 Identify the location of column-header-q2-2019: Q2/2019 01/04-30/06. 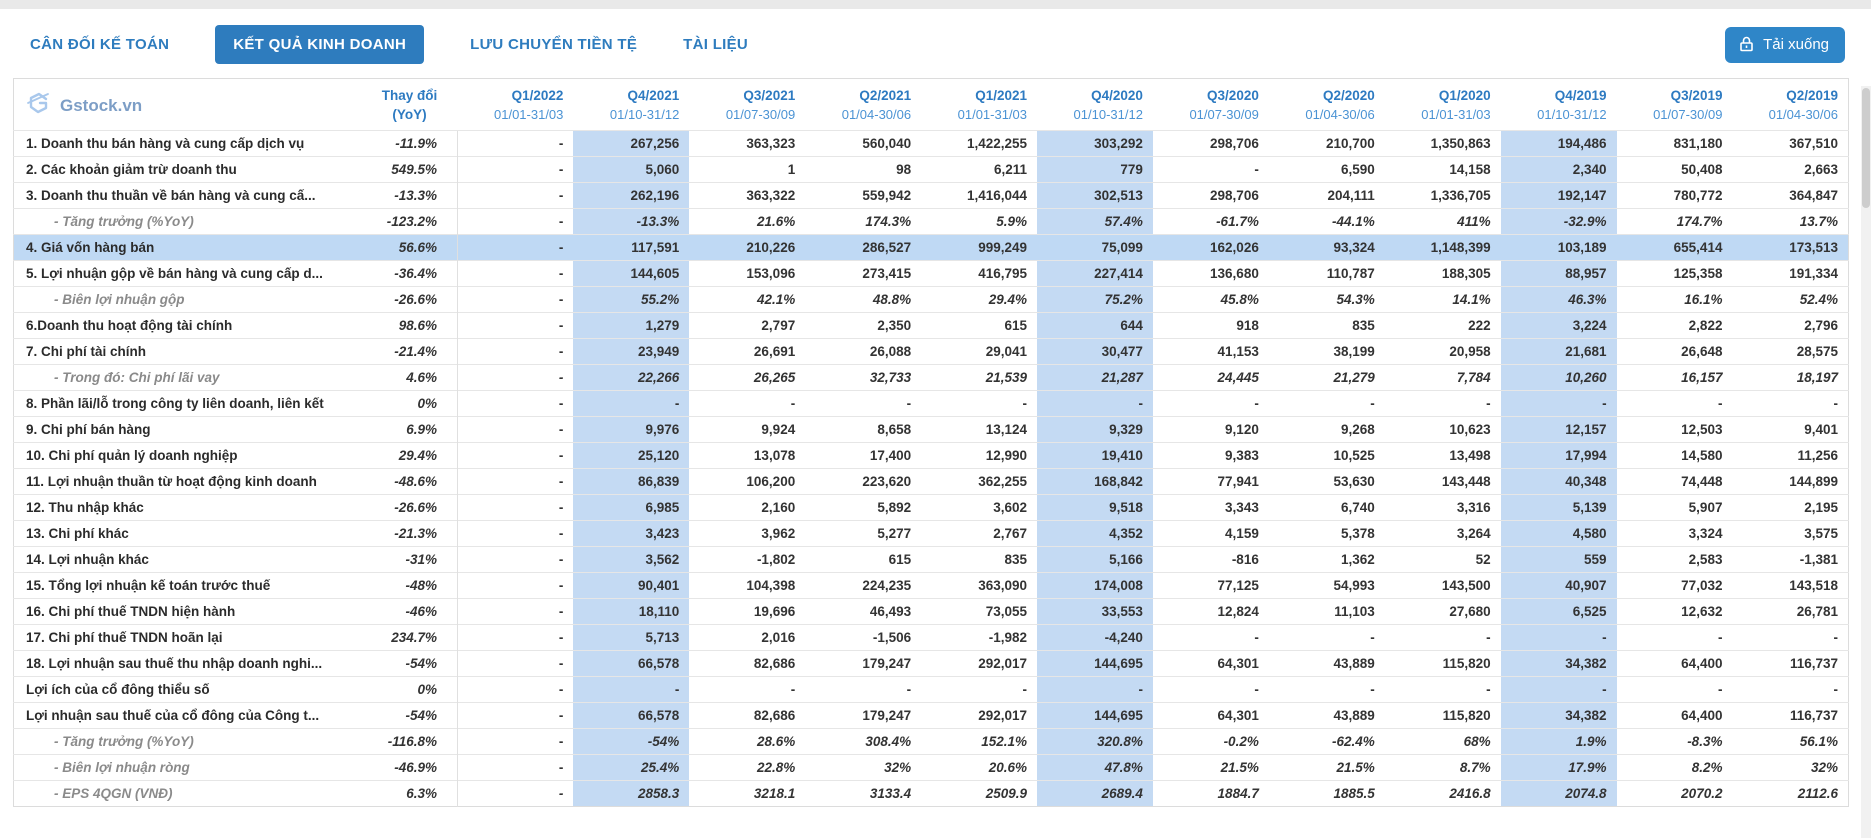
(1790, 104).